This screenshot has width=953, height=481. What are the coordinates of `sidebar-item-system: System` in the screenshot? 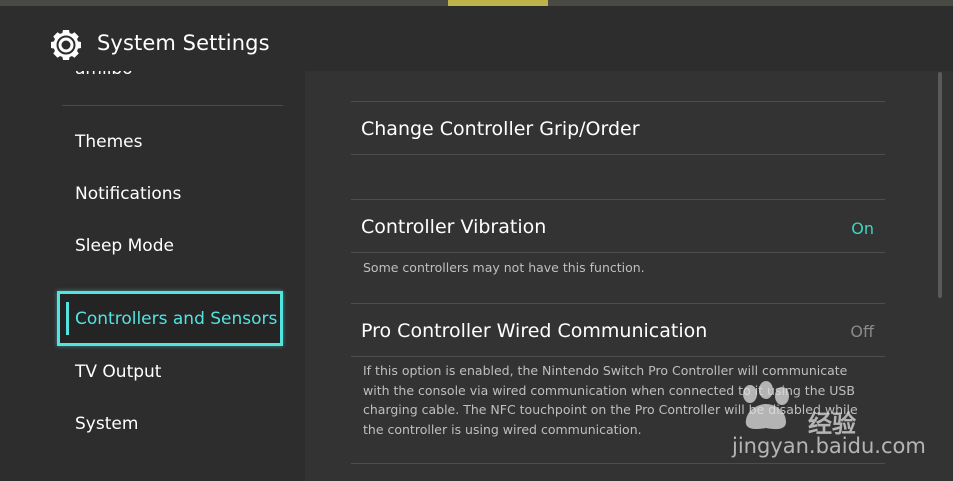 It's located at (106, 424).